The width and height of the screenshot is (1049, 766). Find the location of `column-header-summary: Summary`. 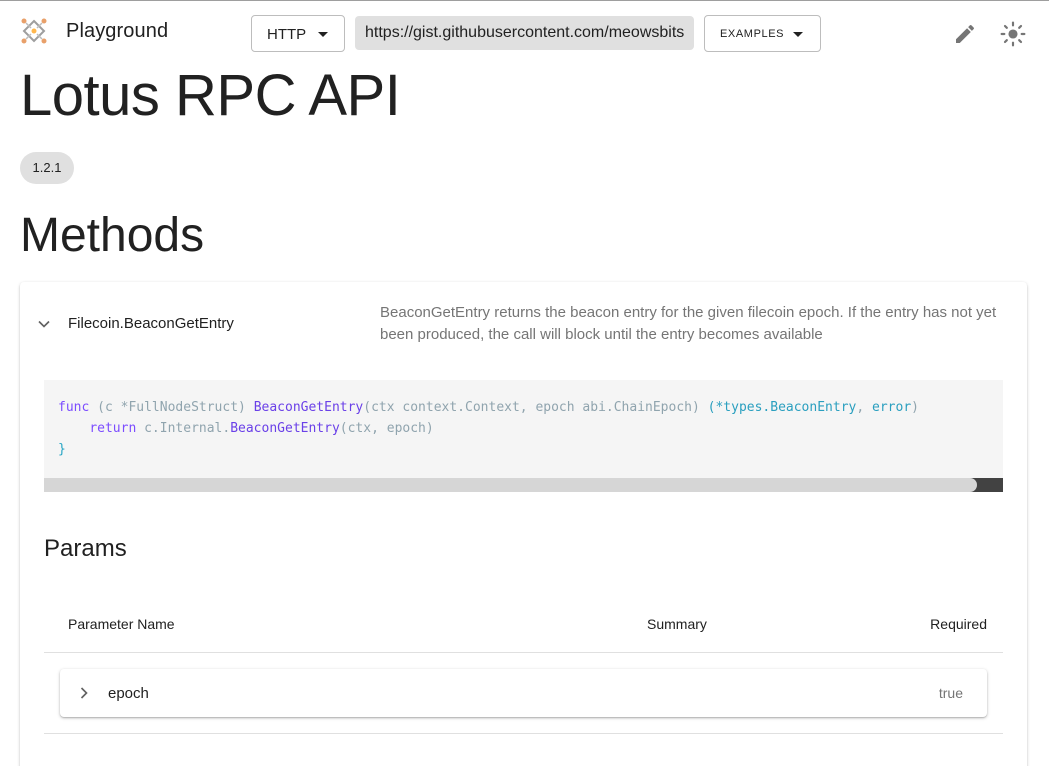

column-header-summary: Summary is located at coordinates (677, 624).